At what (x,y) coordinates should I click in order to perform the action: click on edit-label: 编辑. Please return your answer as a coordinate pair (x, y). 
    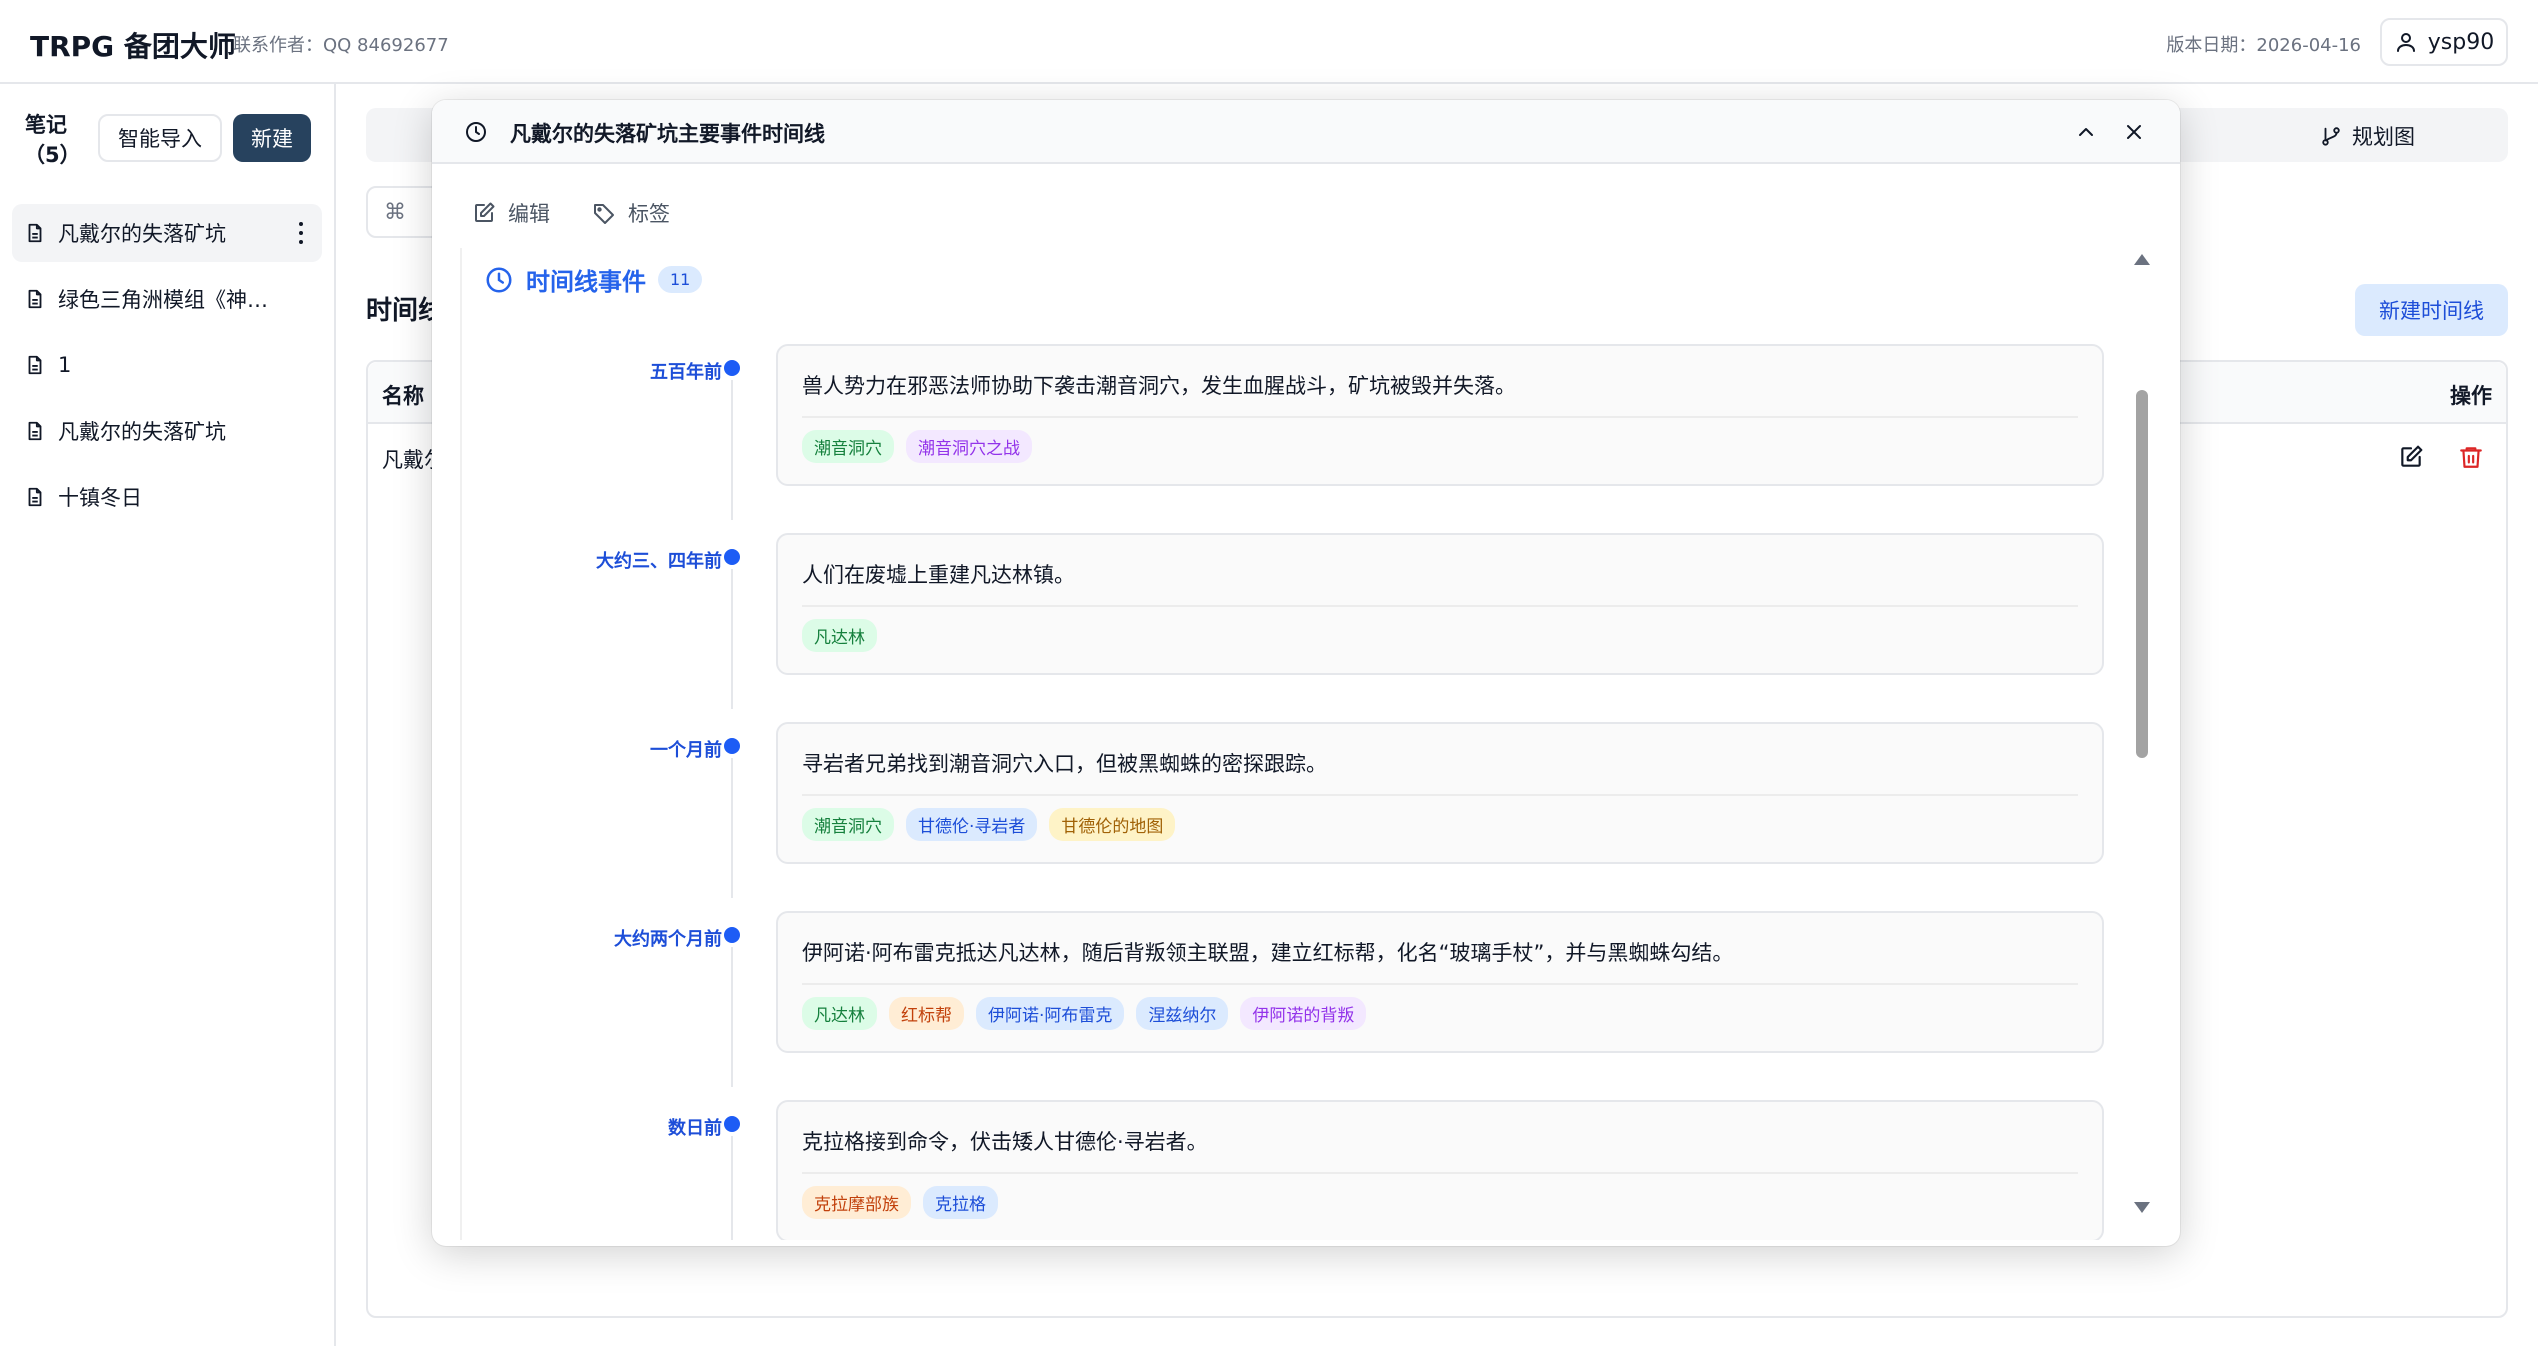
    Looking at the image, I should click on (529, 214).